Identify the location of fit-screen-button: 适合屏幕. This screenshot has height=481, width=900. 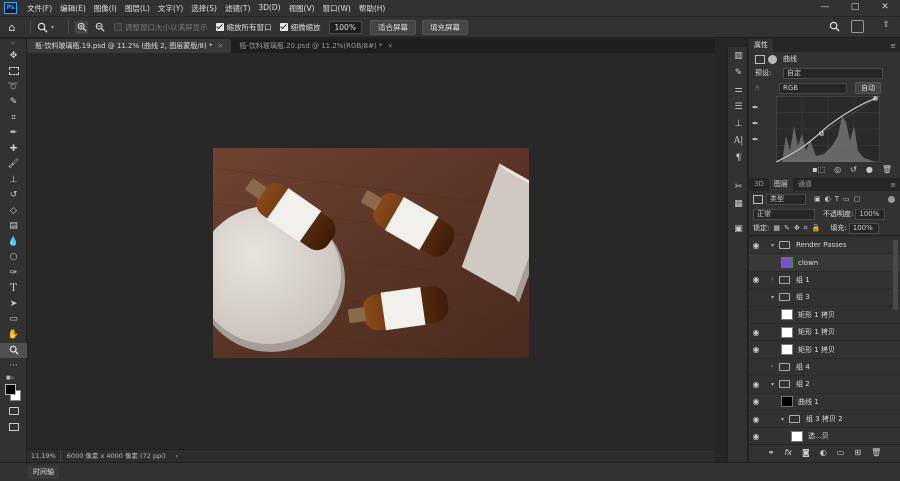
(392, 27).